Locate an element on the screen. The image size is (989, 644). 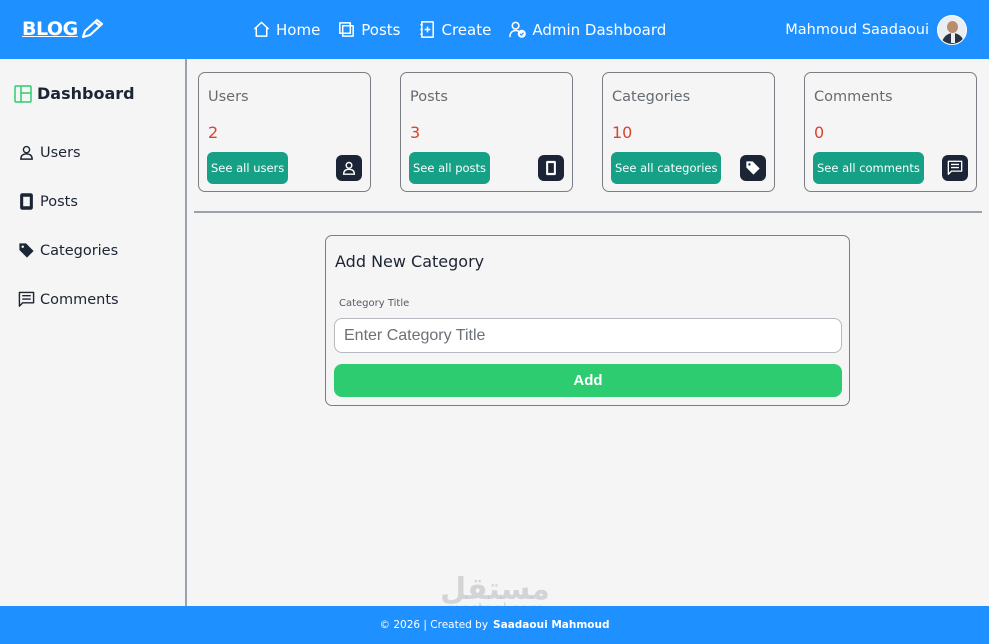
card-comments: Comments 0 See all comments is located at coordinates (890, 132).